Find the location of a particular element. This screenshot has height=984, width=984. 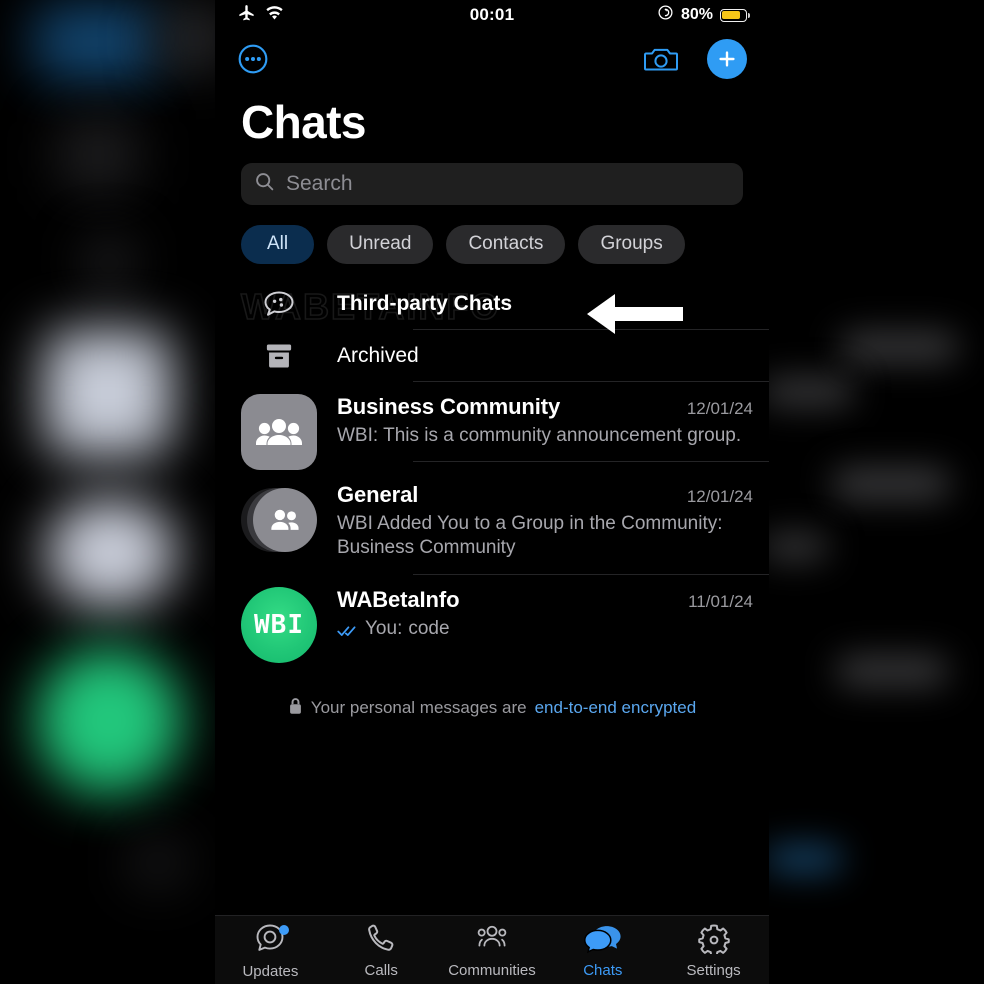

filter-chip-groups: Groups is located at coordinates (631, 244).